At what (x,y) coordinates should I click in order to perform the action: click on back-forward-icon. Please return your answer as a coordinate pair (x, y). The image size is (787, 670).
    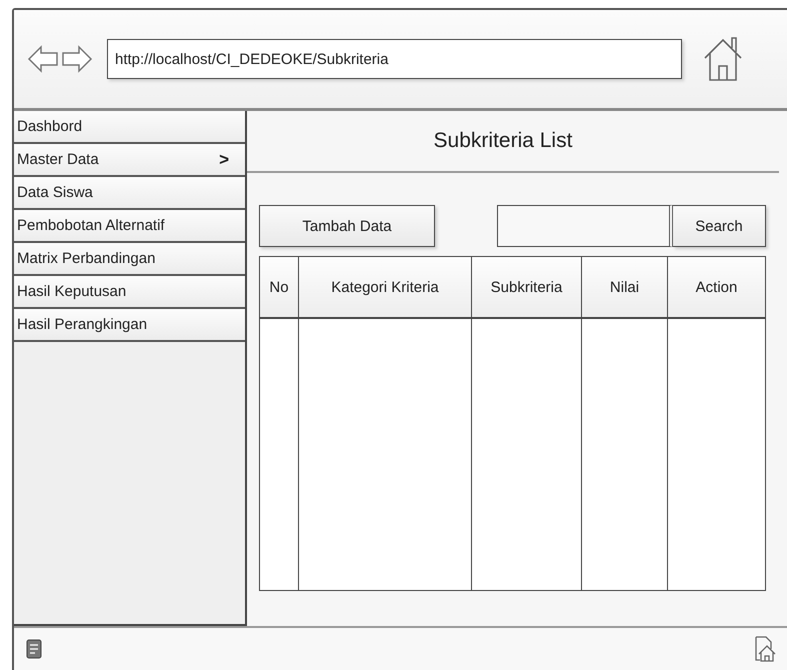
    Looking at the image, I should click on (60, 59).